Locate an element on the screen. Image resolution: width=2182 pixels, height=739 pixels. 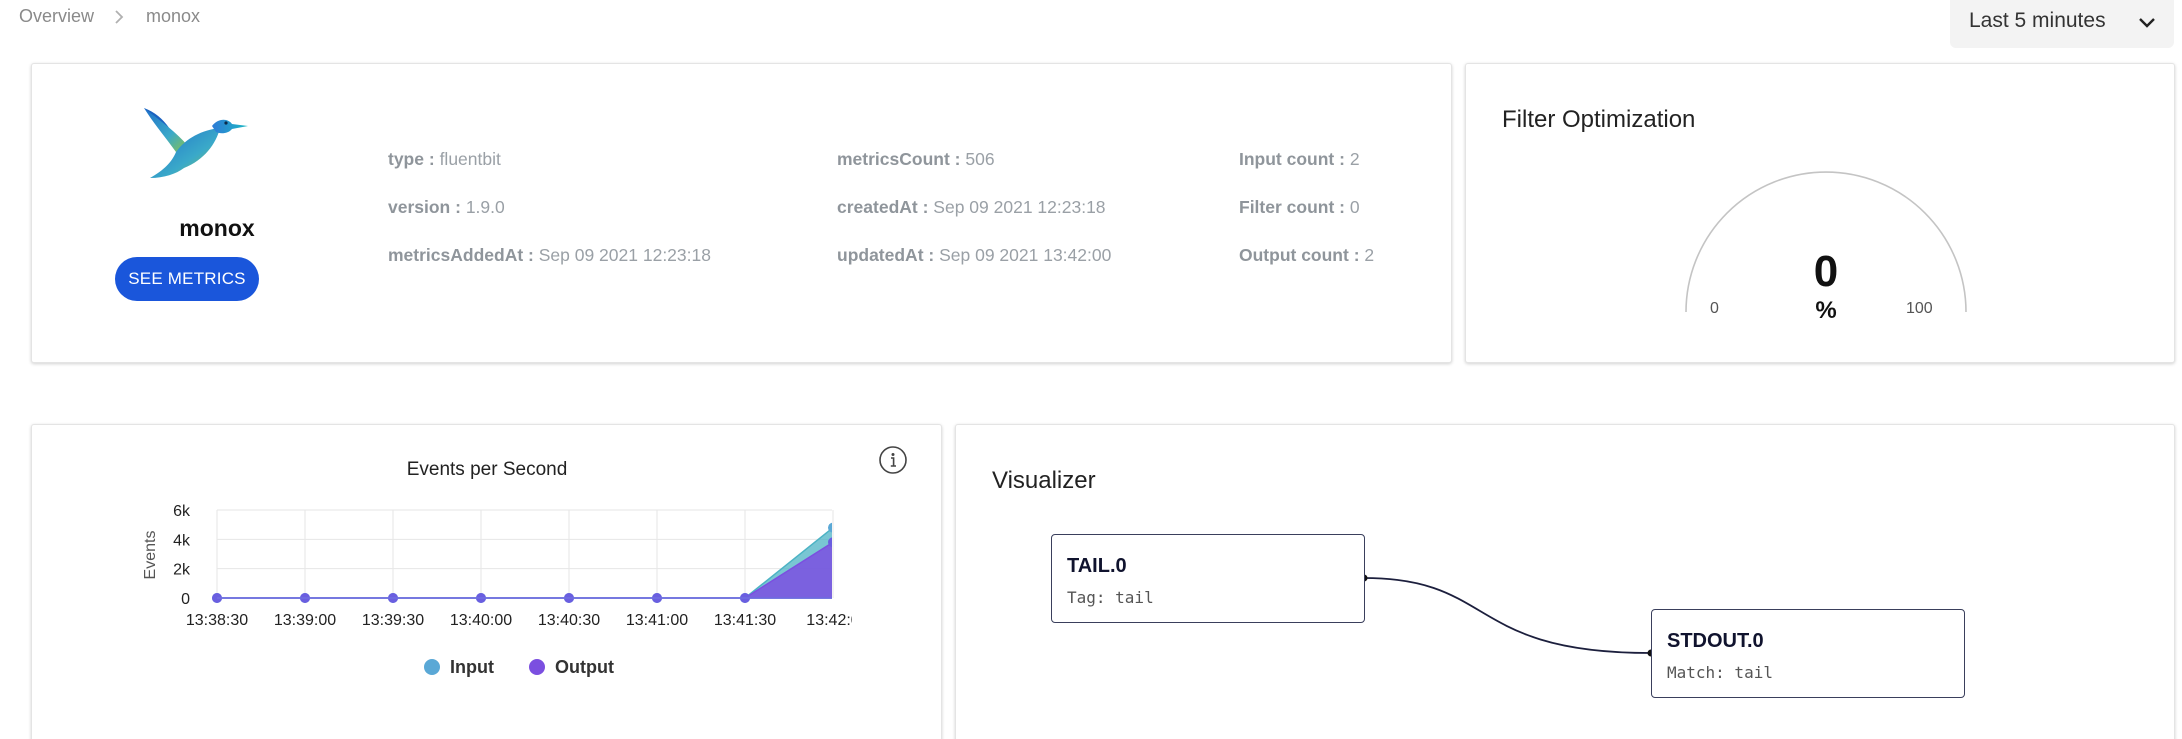
meta-metrics-added-value: Sep 09 2021 12:23:18 is located at coordinates (624, 255).